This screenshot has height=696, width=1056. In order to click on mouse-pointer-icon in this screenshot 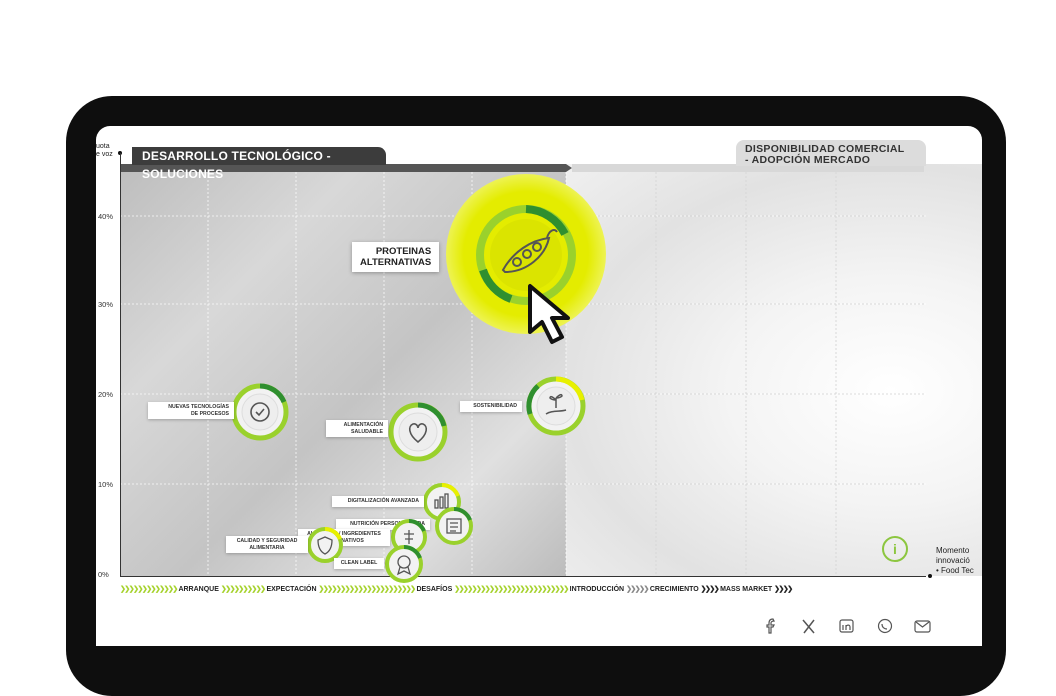, I will do `click(549, 314)`.